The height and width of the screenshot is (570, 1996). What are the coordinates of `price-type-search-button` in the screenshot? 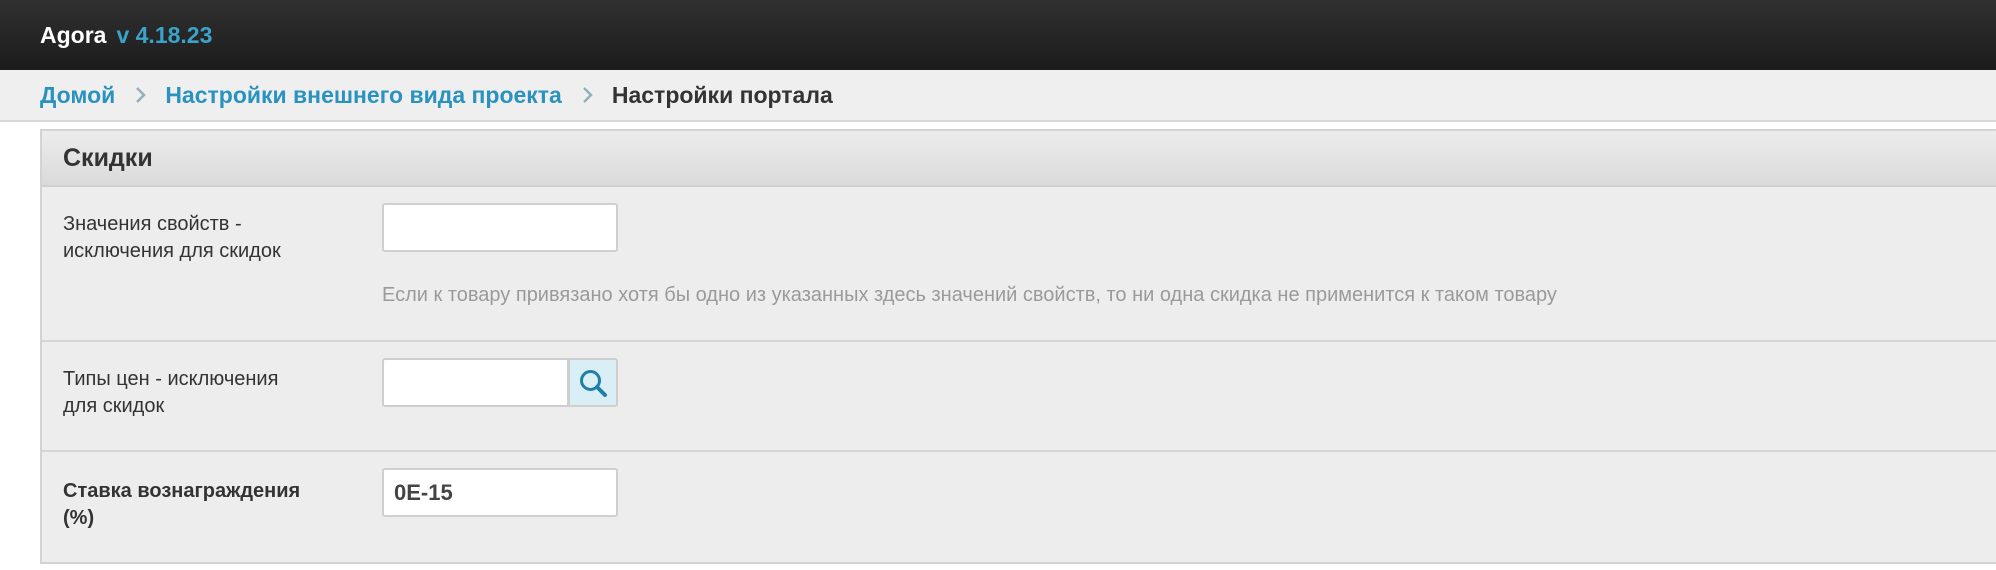 It's located at (593, 382).